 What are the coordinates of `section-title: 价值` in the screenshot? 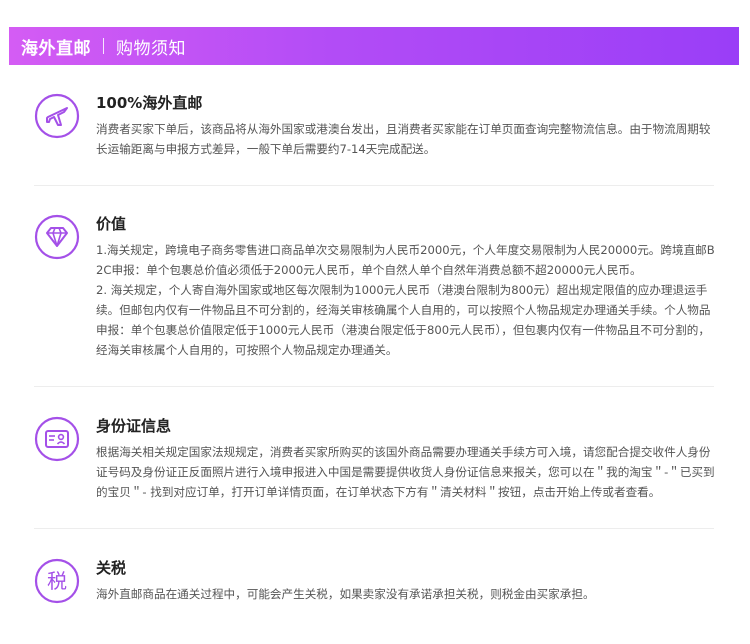 It's located at (111, 224).